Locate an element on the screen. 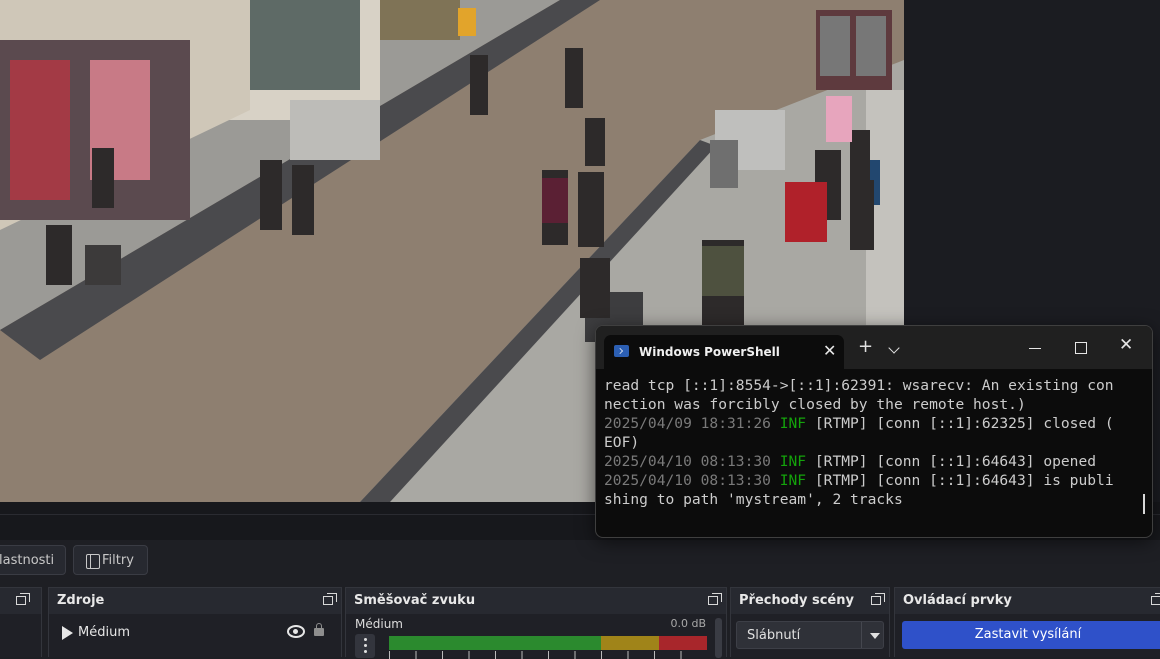 This screenshot has height=659, width=1160. properties-button: lastnosti is located at coordinates (33, 560).